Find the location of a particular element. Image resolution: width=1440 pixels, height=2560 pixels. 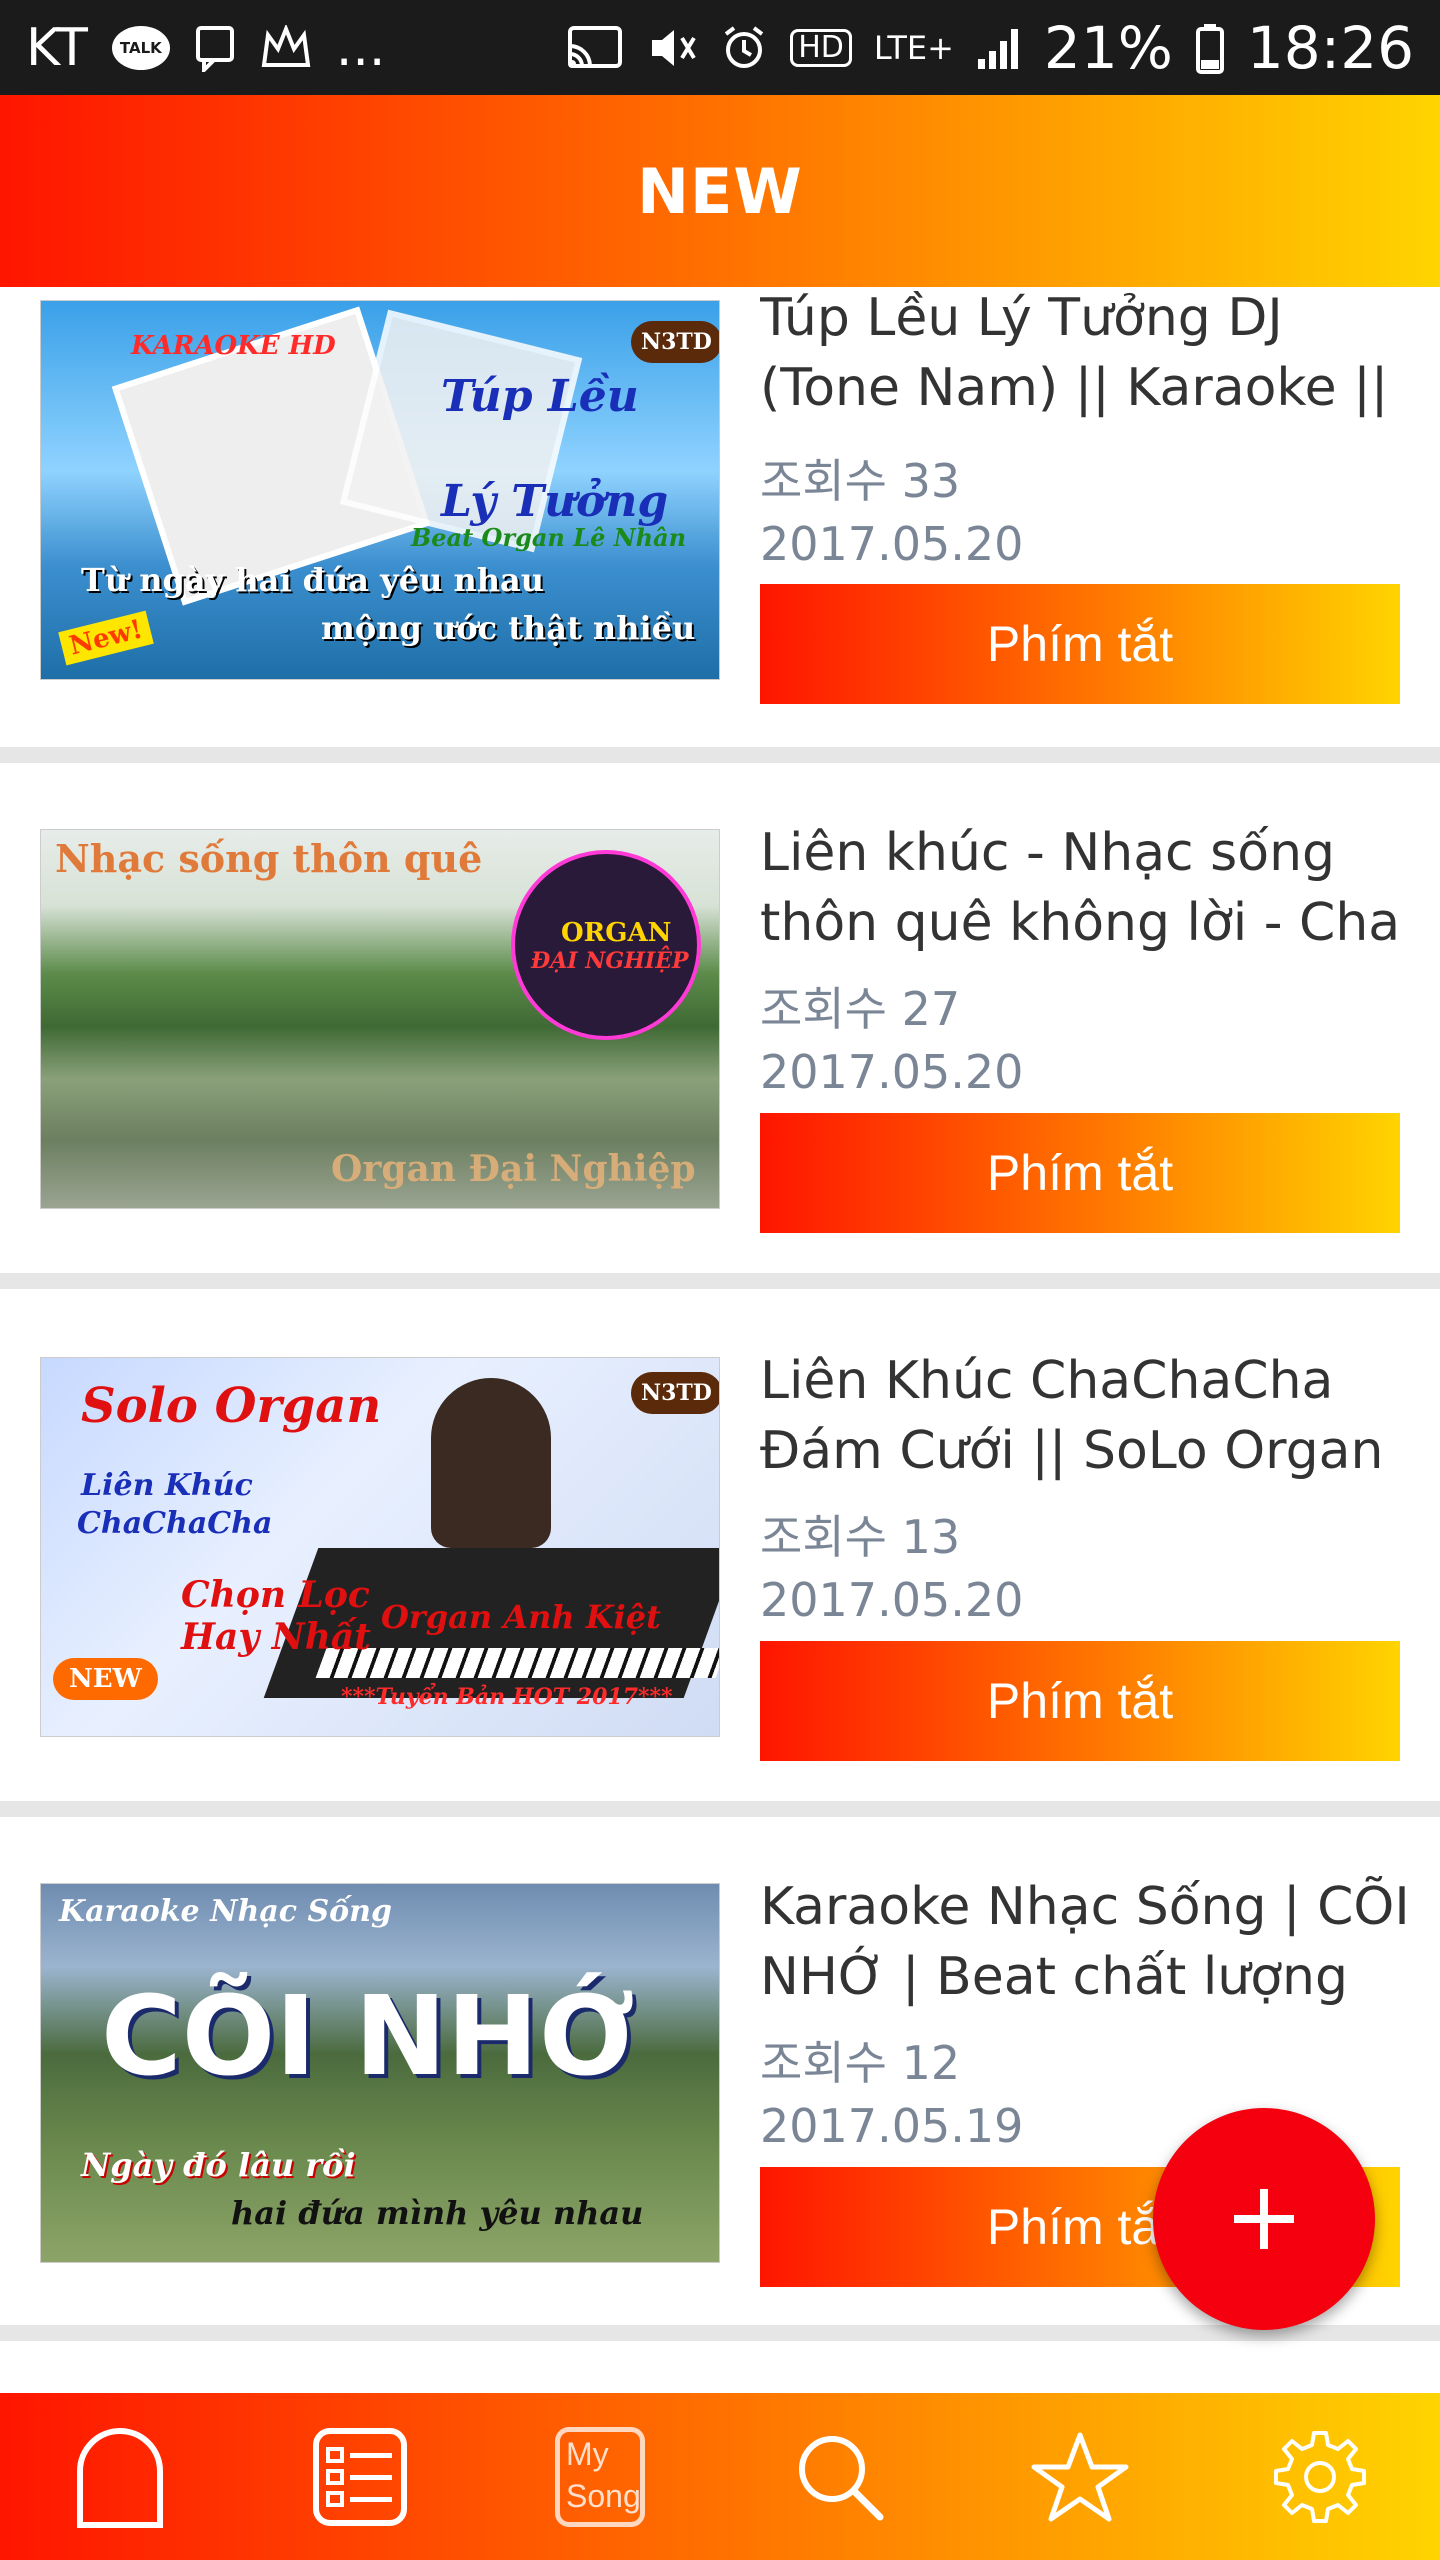

star-icon is located at coordinates (1080, 2476).